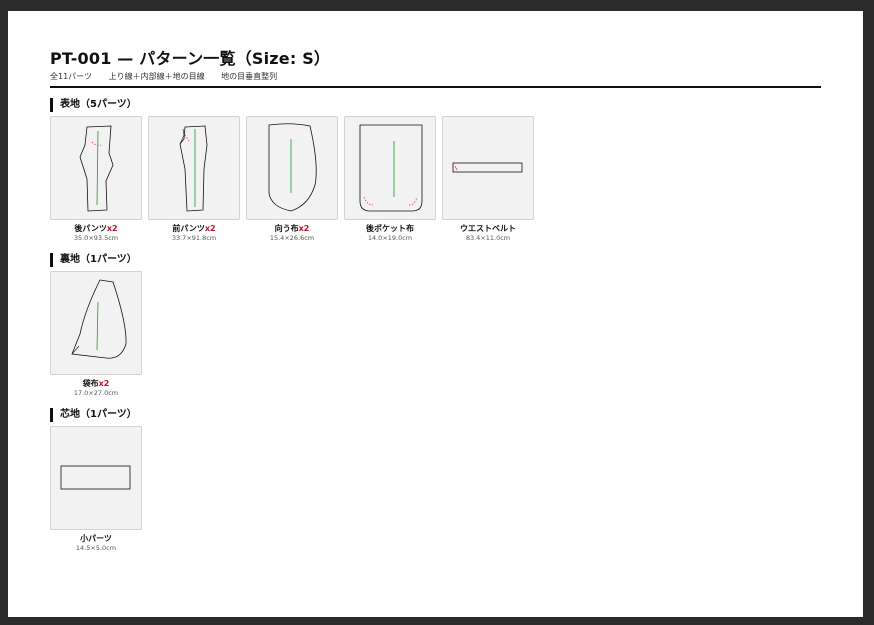 Image resolution: width=874 pixels, height=625 pixels. I want to click on piece-small-part: 小パーツ 14.5×5.0cm, so click(96, 489).